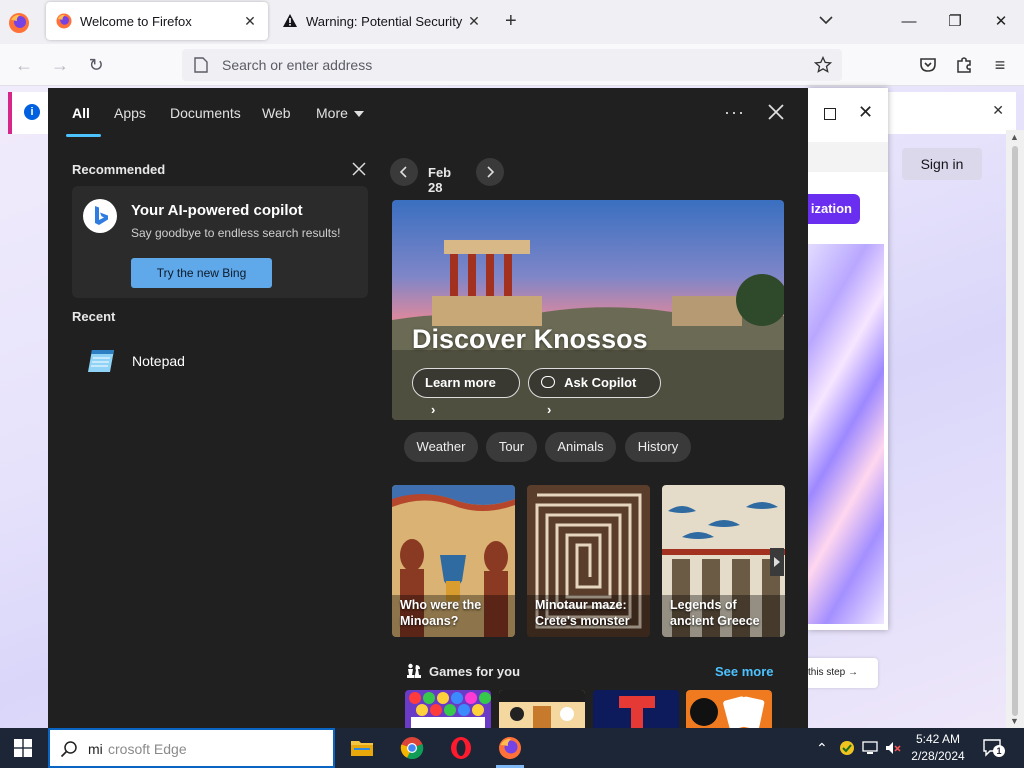 The width and height of the screenshot is (1024, 768). What do you see at coordinates (466, 392) in the screenshot?
I see `learn-more-button: Learn more ›` at bounding box center [466, 392].